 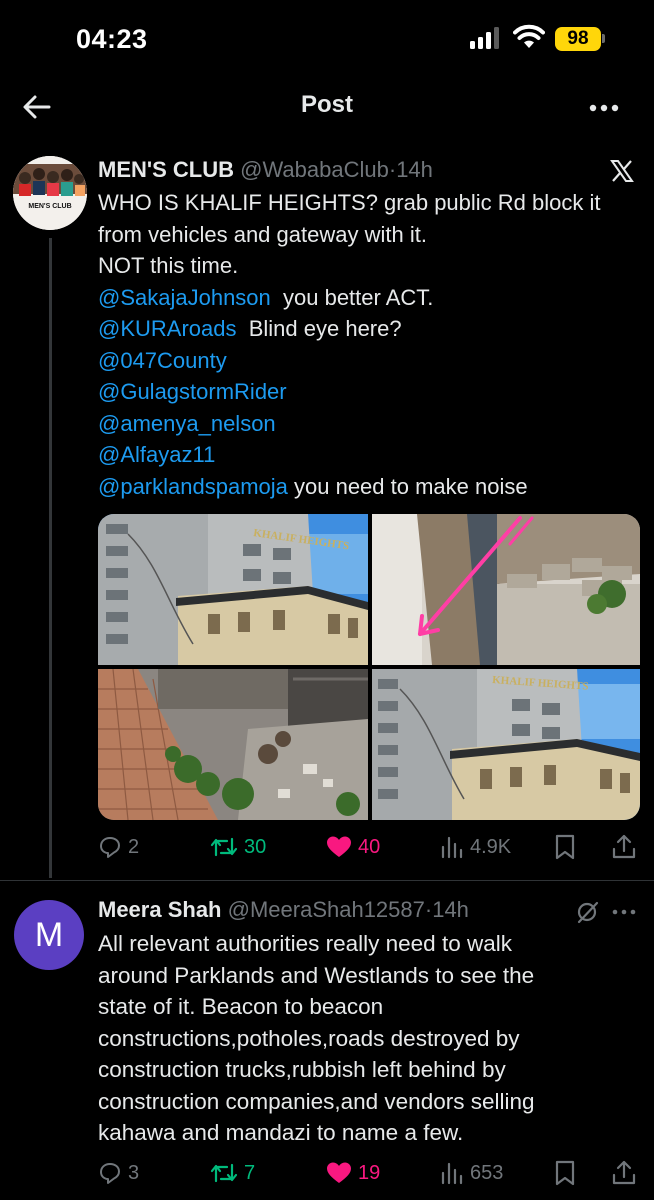 I want to click on tweet-line: @parklandspamoja you need to make noise, so click(x=372, y=487).